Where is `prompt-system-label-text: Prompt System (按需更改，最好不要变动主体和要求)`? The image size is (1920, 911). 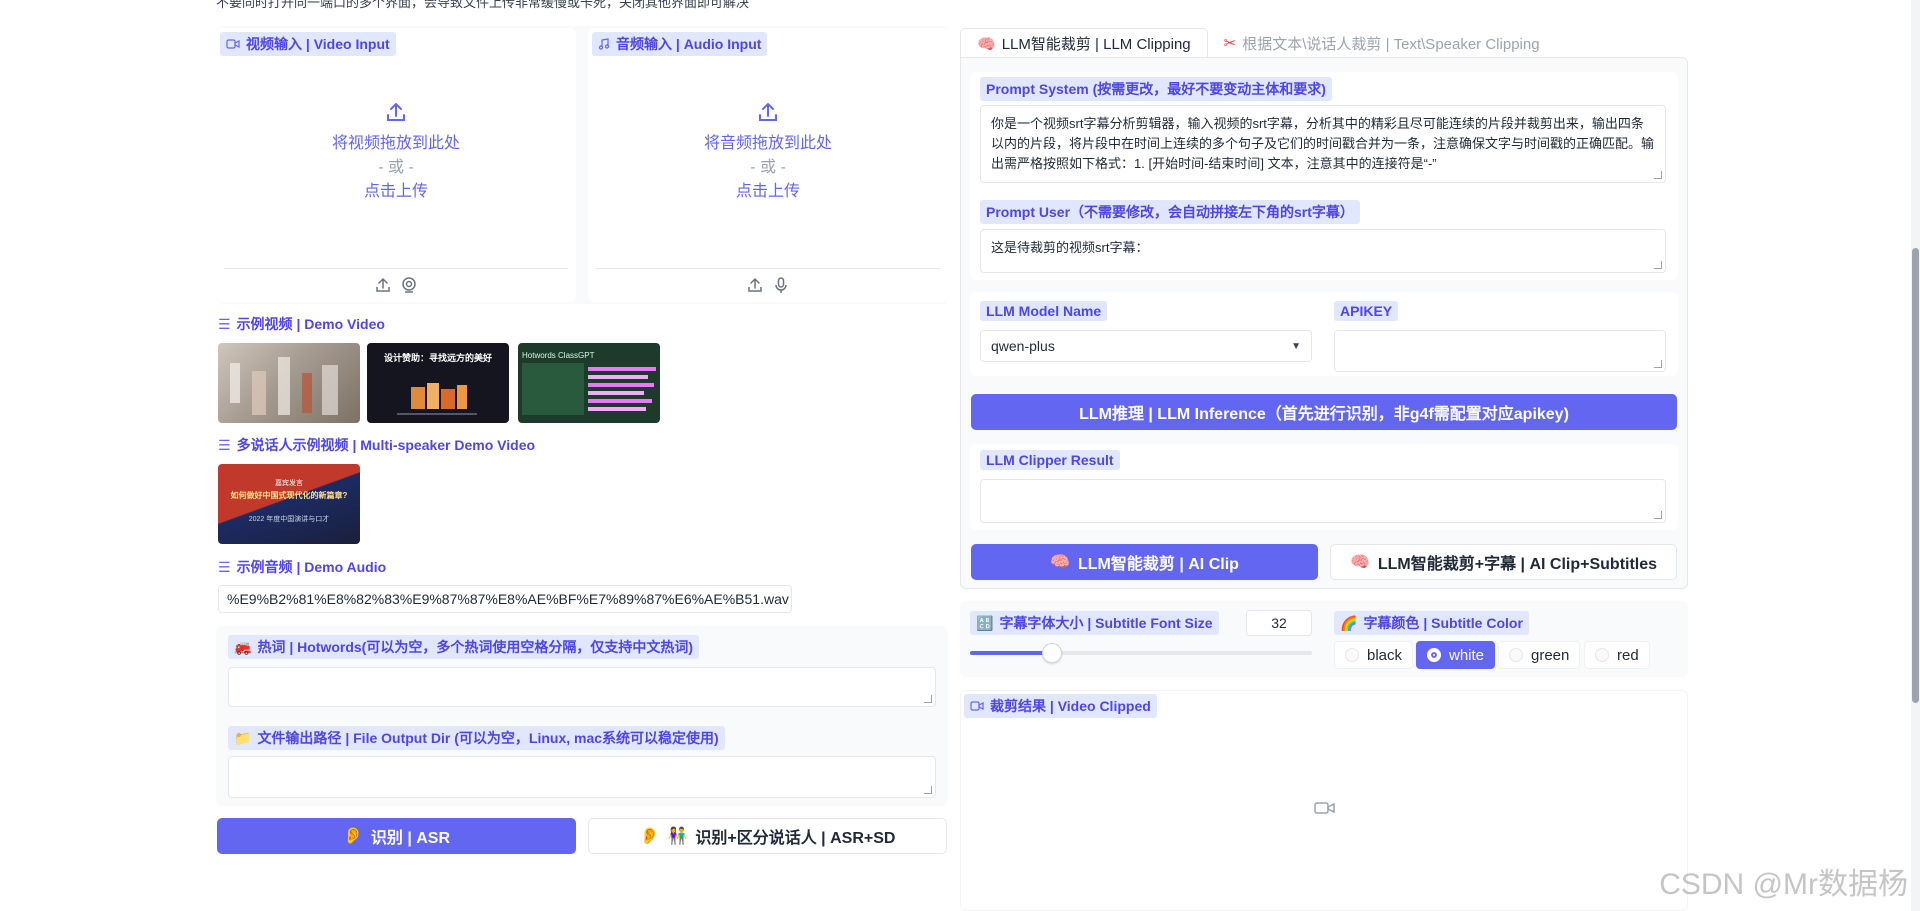 prompt-system-label-text: Prompt System (按需更改，最好不要变动主体和要求) is located at coordinates (1156, 89).